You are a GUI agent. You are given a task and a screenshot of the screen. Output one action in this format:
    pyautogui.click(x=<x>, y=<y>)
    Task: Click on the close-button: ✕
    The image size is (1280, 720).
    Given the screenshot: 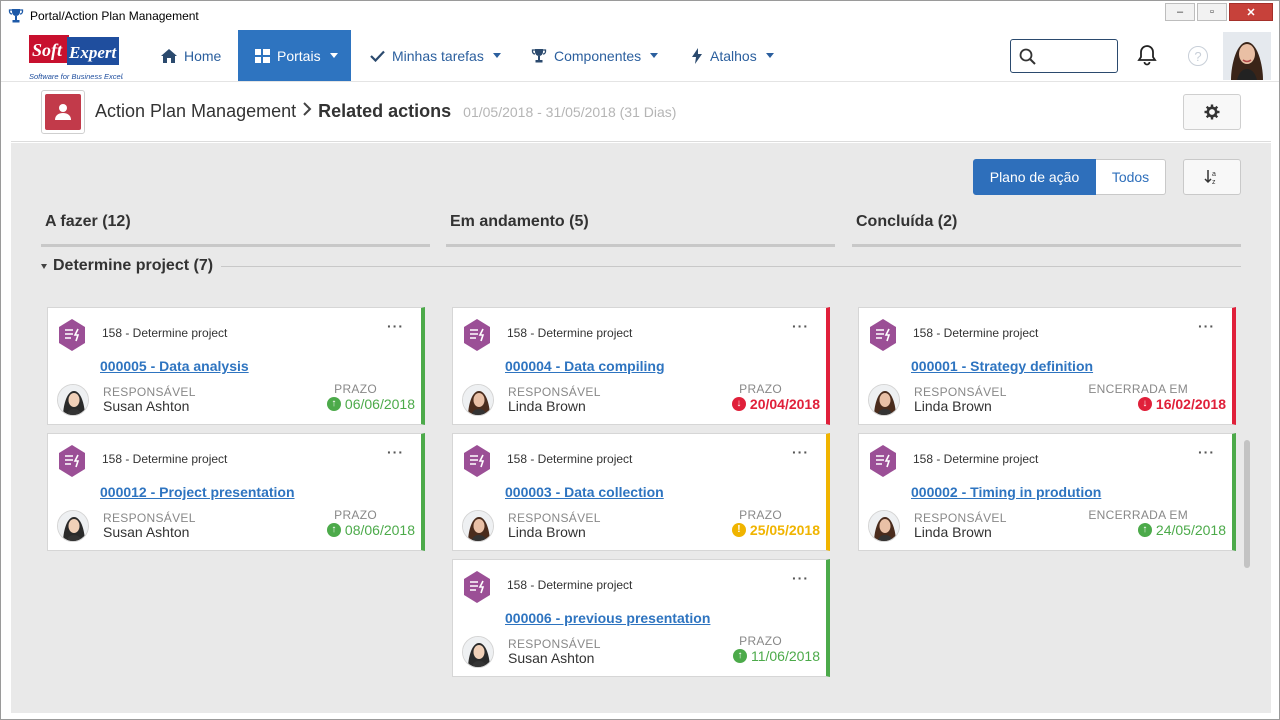 What is the action you would take?
    pyautogui.click(x=1251, y=12)
    